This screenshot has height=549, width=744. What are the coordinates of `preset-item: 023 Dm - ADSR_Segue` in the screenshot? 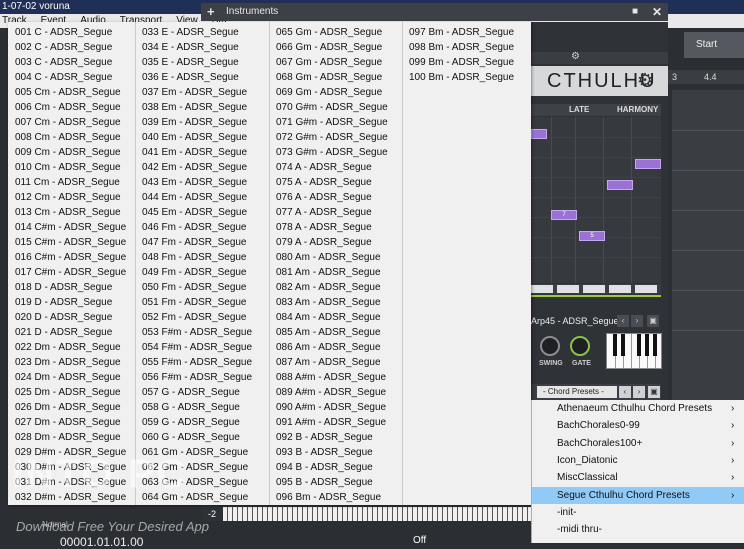 It's located at (68, 362).